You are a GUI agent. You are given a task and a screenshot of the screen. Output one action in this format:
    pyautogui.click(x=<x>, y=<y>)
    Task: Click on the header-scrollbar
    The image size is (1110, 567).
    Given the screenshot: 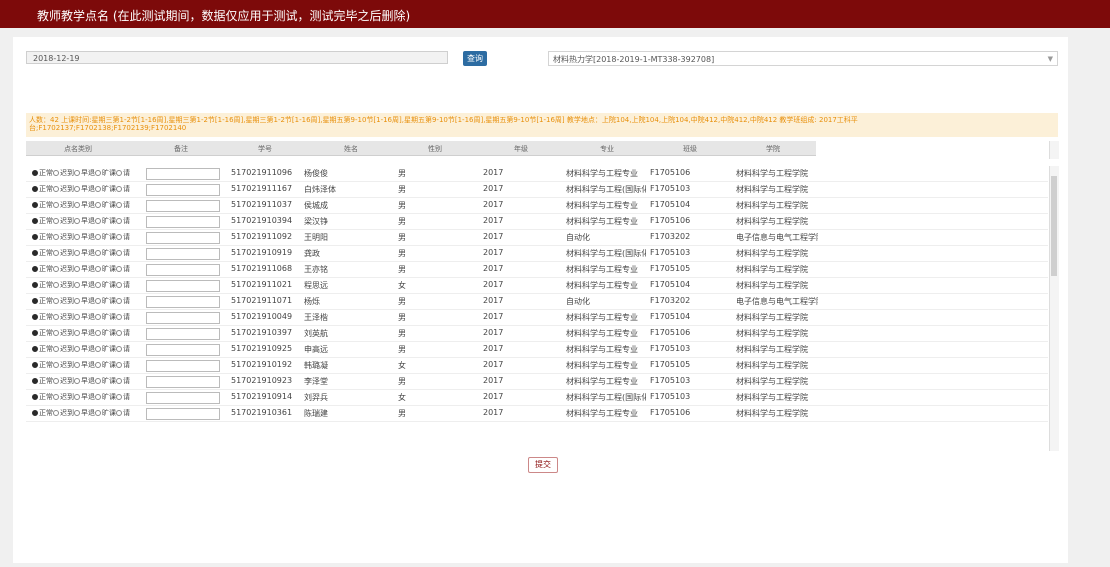 What is the action you would take?
    pyautogui.click(x=1054, y=150)
    